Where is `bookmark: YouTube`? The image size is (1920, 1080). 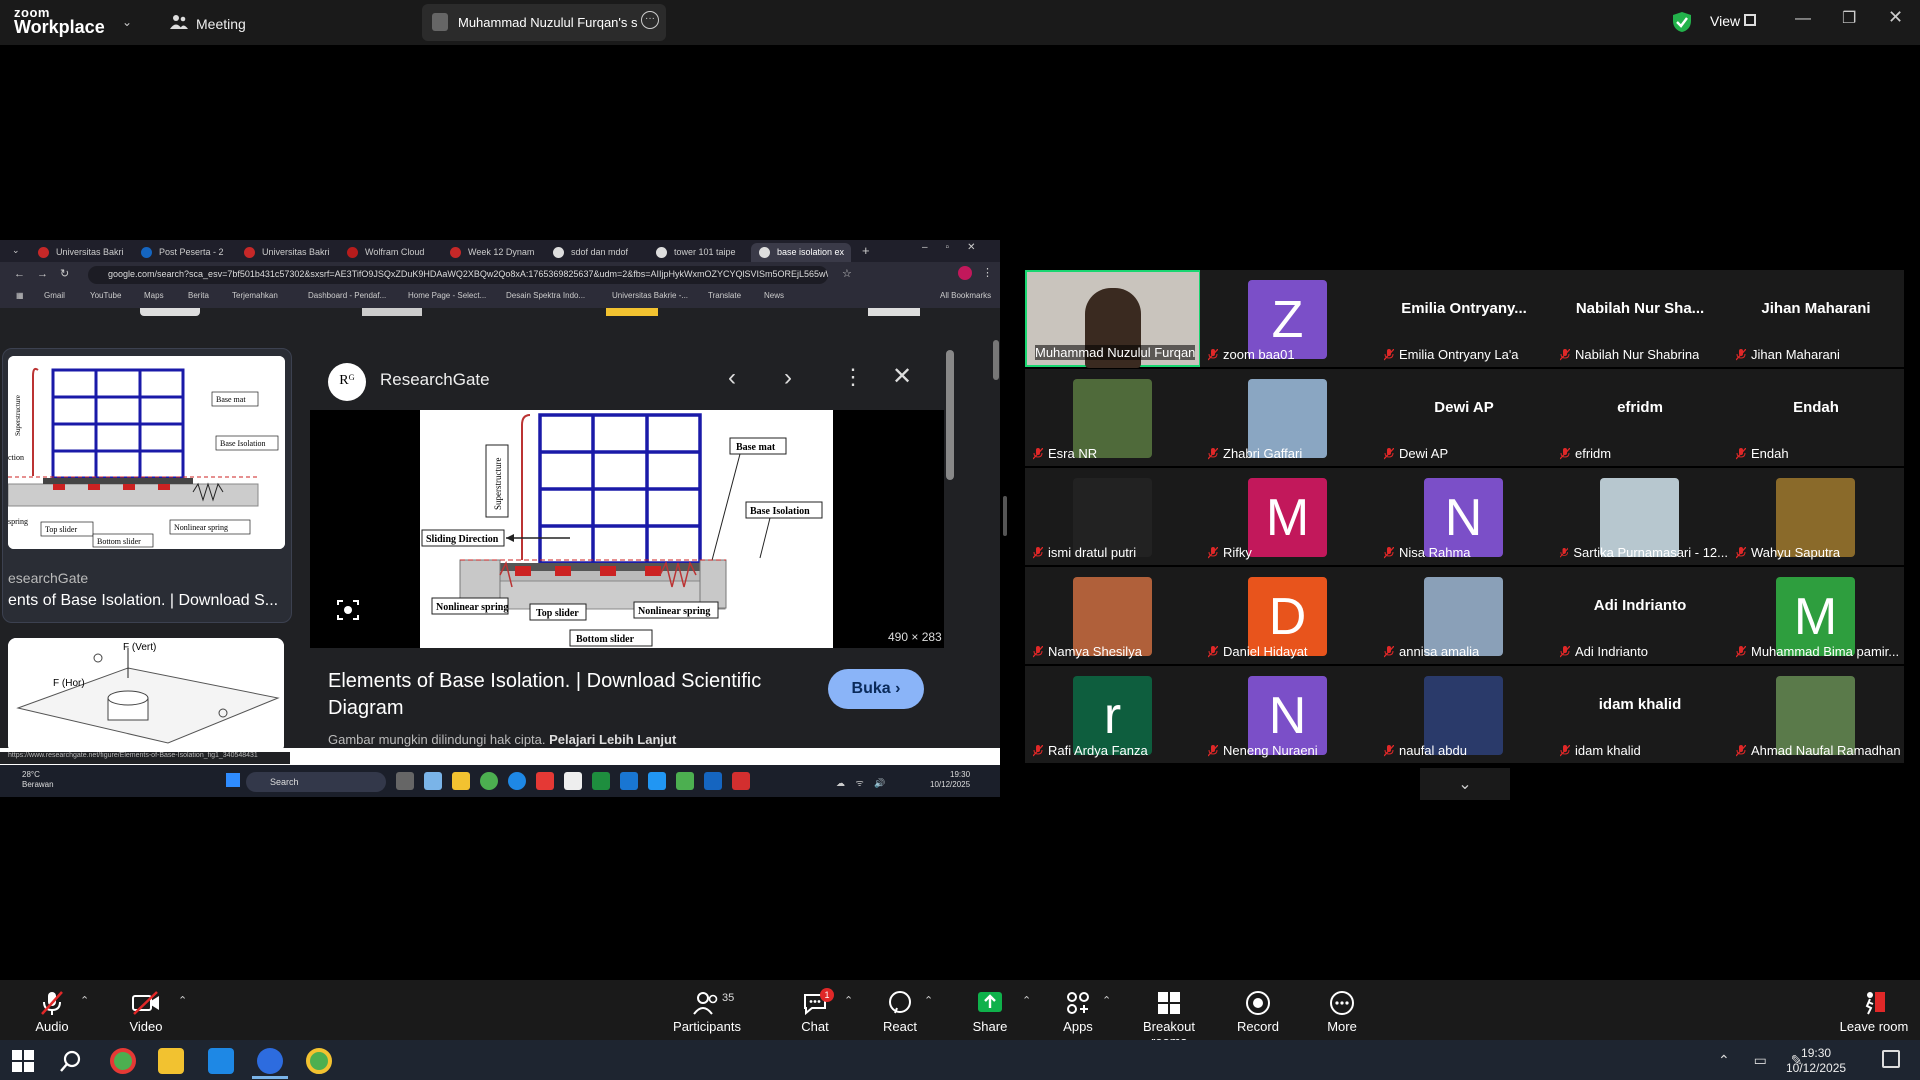 bookmark: YouTube is located at coordinates (105, 295).